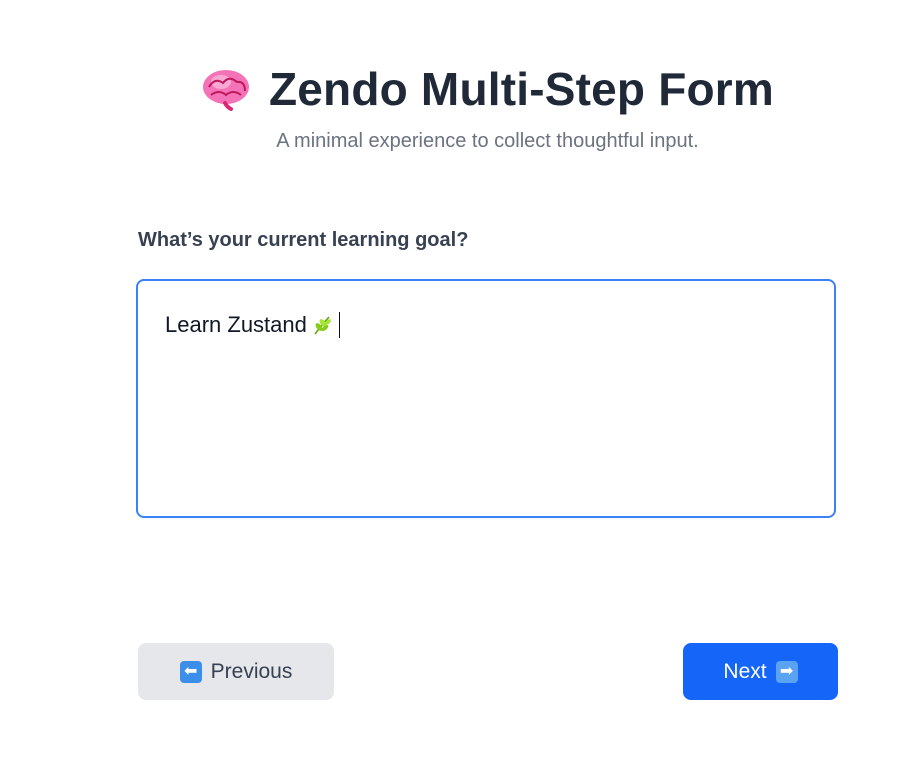  Describe the element at coordinates (236, 324) in the screenshot. I see `answer-value: Learn Zustand` at that location.